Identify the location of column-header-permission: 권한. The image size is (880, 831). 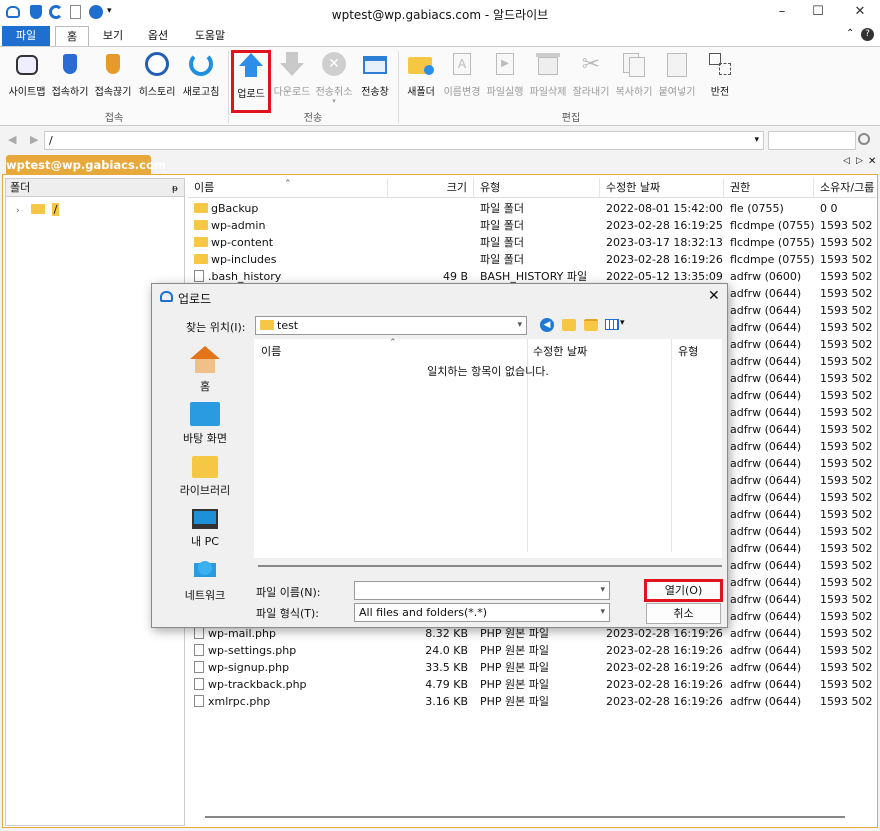
(769, 188).